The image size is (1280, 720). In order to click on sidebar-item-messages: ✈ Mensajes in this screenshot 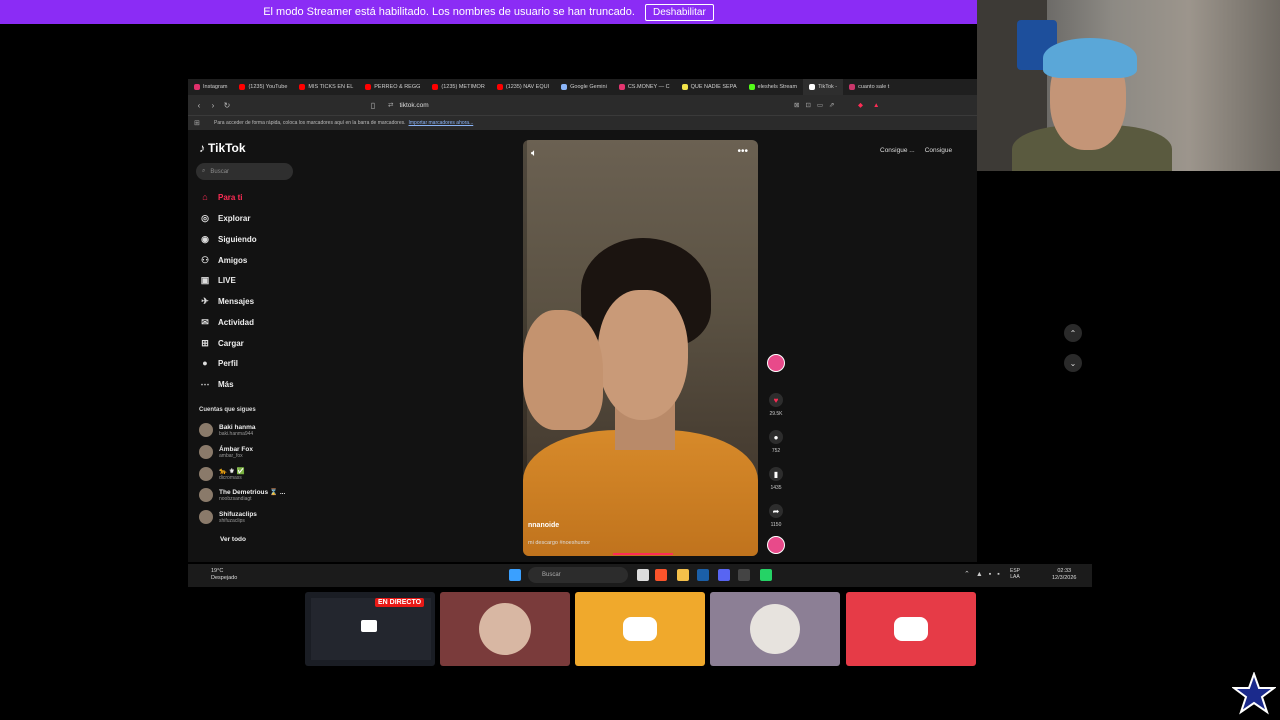, I will do `click(226, 301)`.